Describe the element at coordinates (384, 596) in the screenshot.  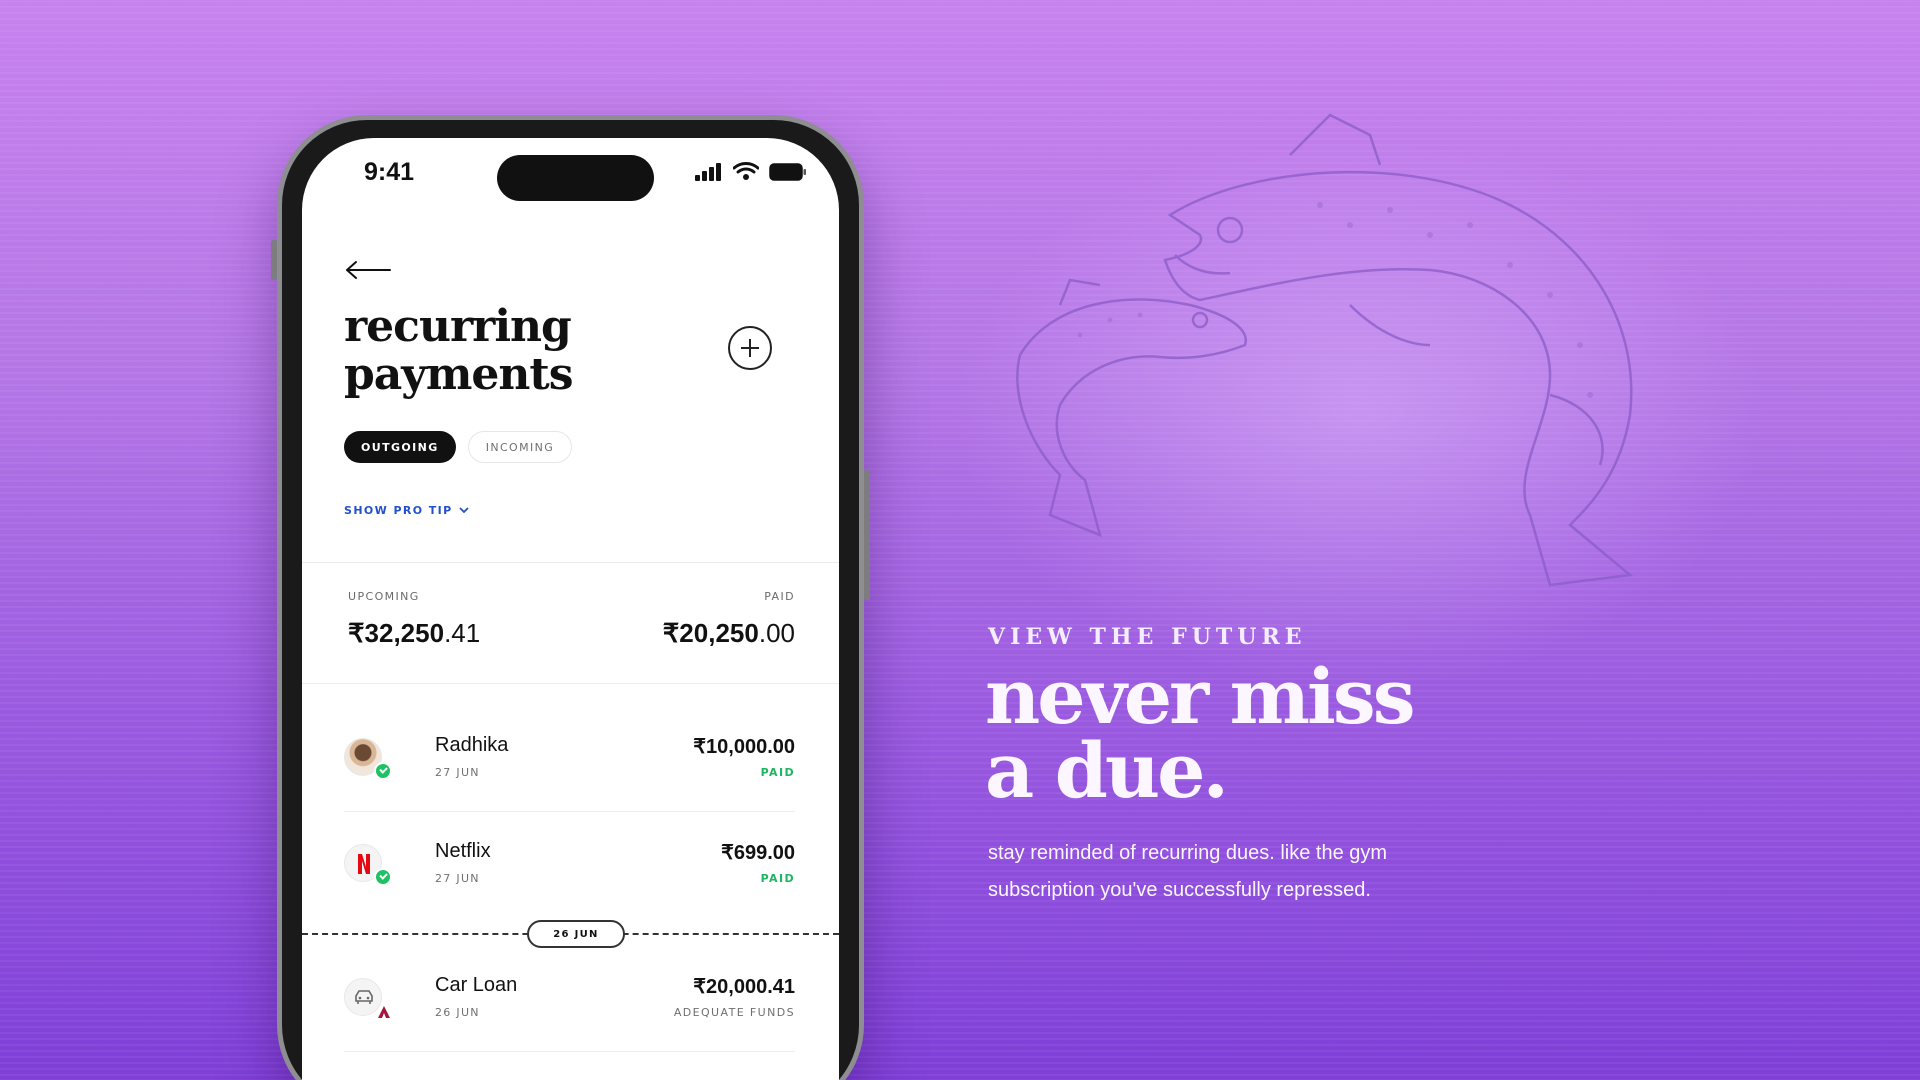
I see `upcoming-label: UPCOMING` at that location.